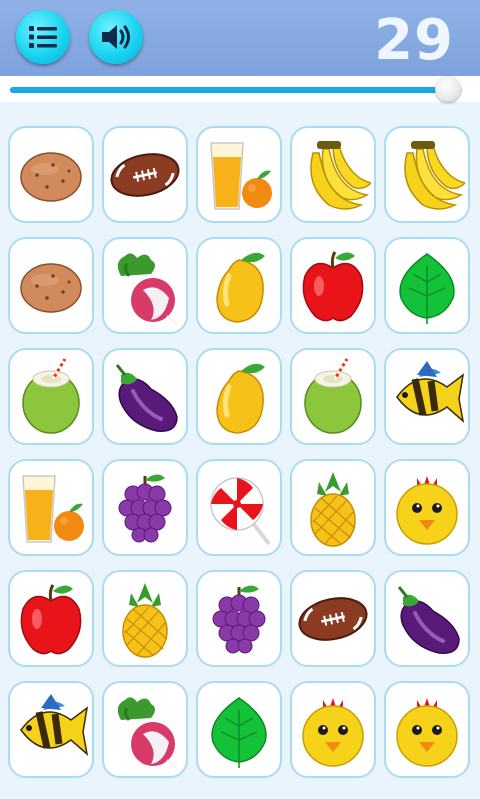 This screenshot has width=480, height=799. I want to click on menu-list-icon, so click(43, 37).